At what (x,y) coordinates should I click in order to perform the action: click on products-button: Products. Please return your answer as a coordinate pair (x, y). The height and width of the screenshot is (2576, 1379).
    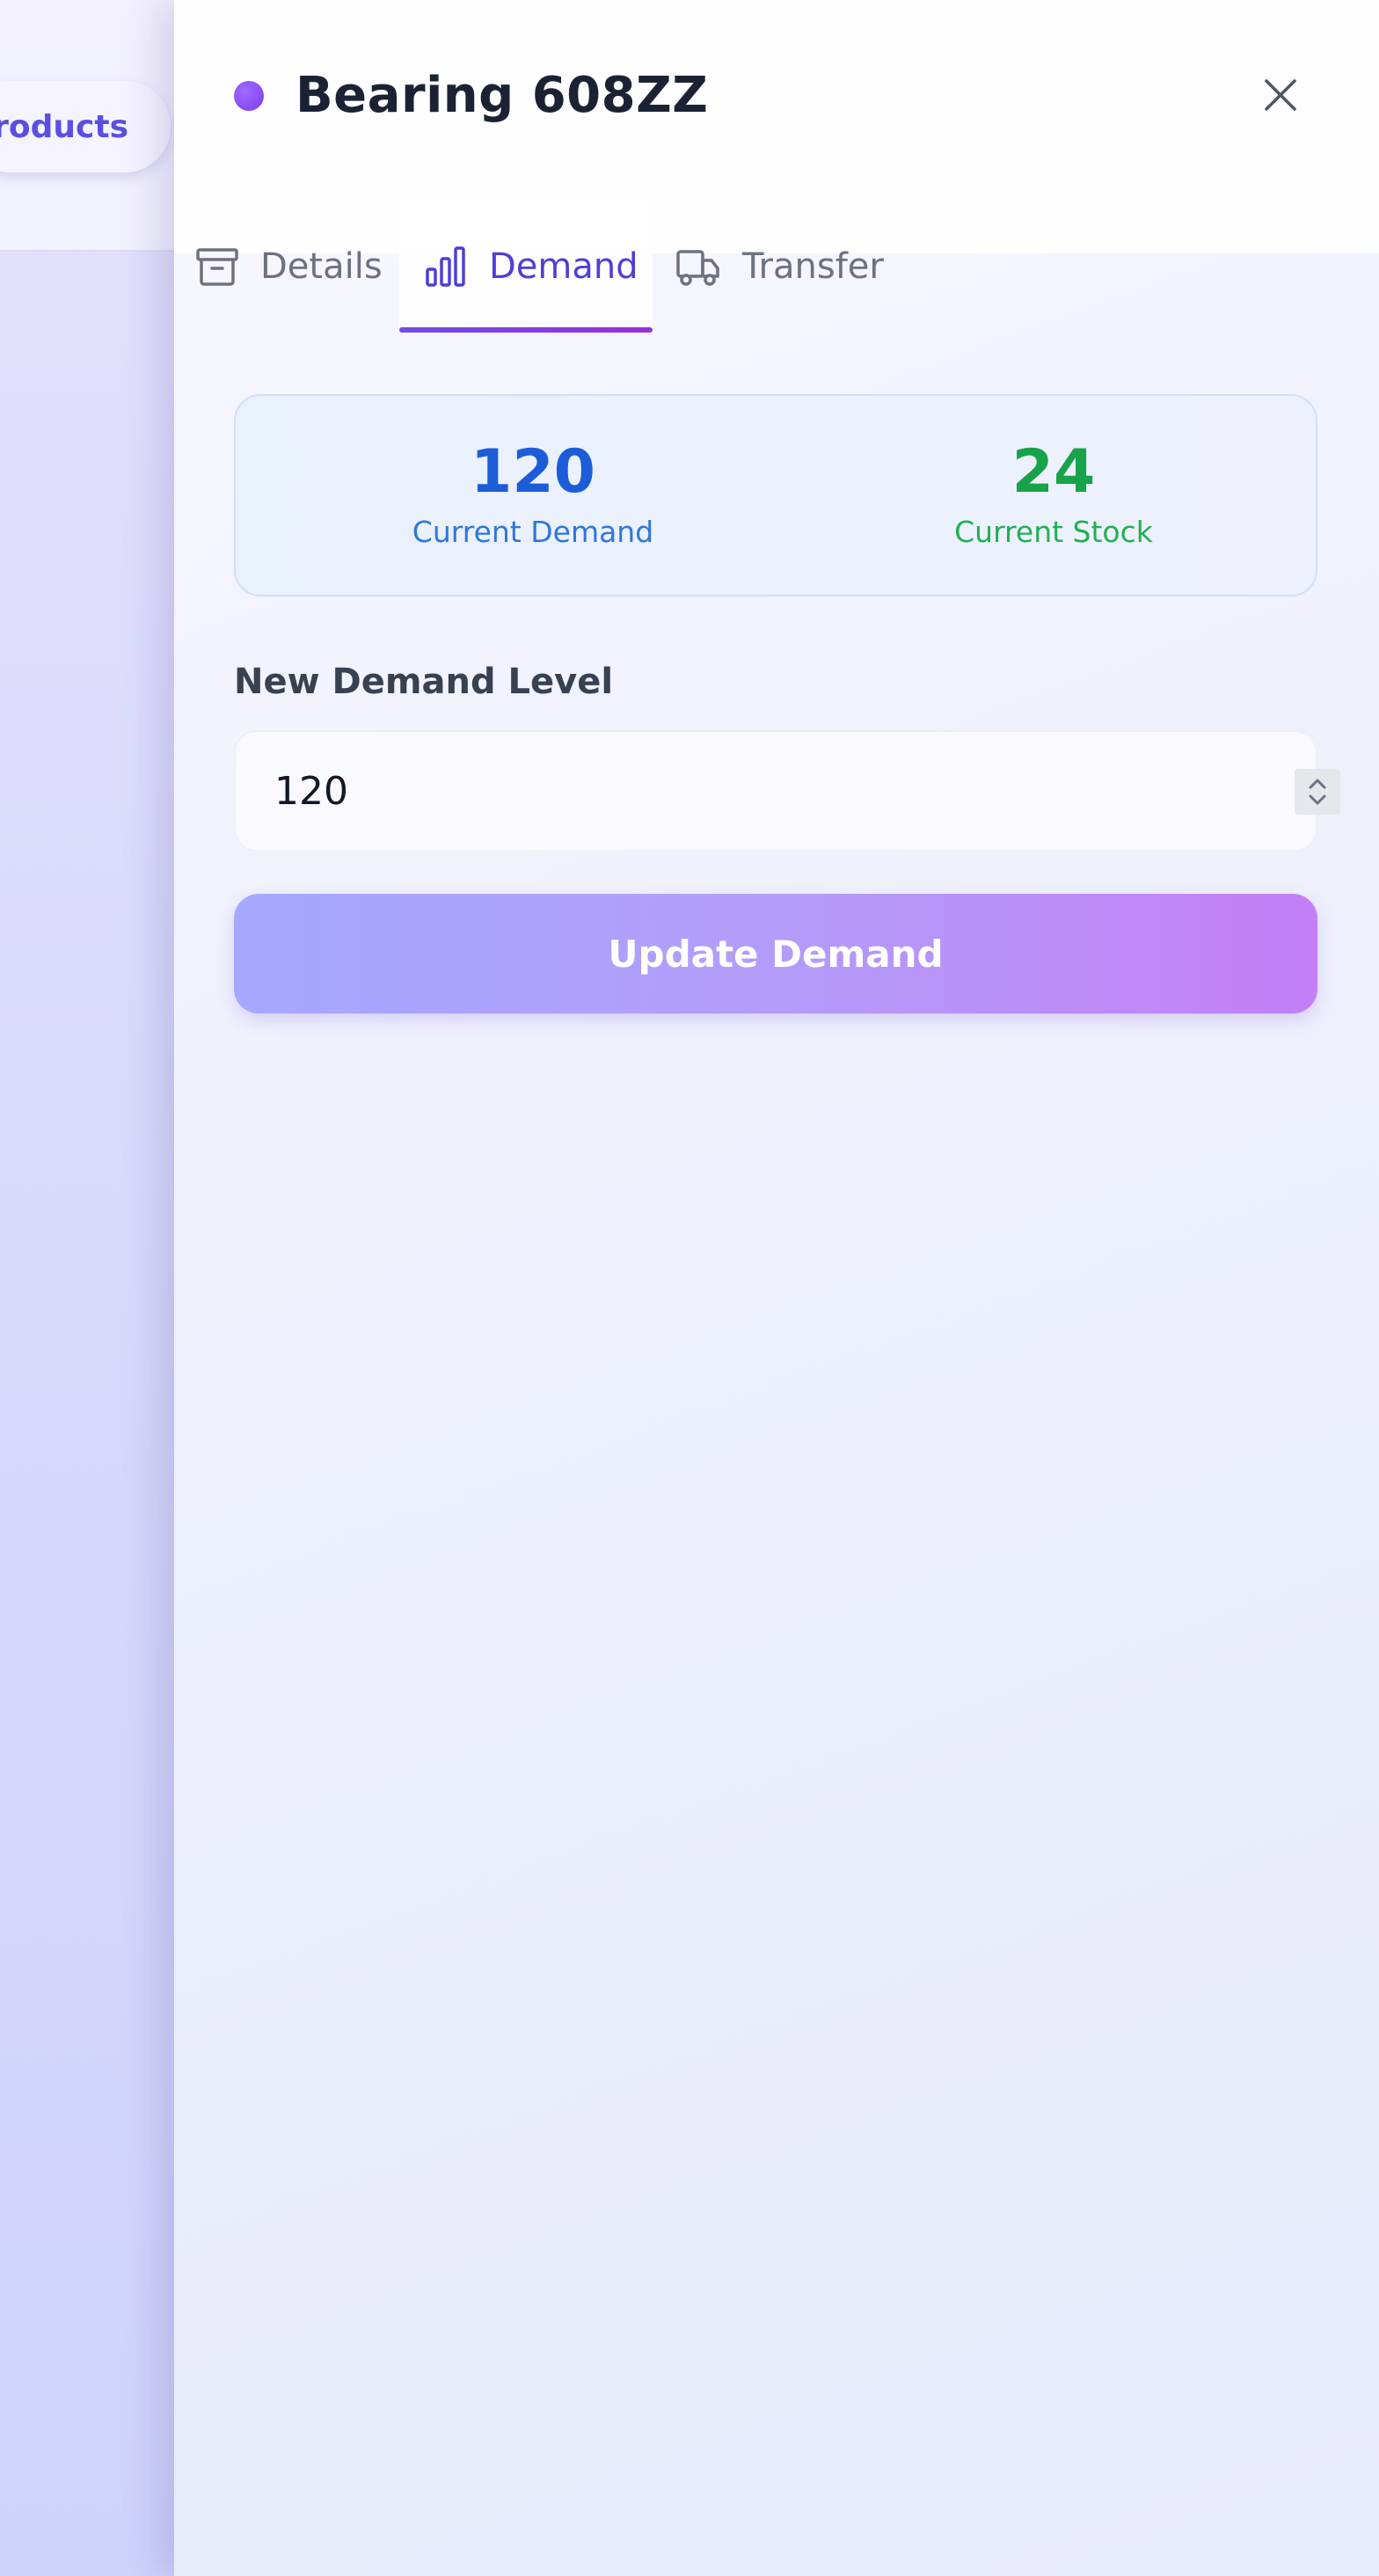
    Looking at the image, I should click on (85, 126).